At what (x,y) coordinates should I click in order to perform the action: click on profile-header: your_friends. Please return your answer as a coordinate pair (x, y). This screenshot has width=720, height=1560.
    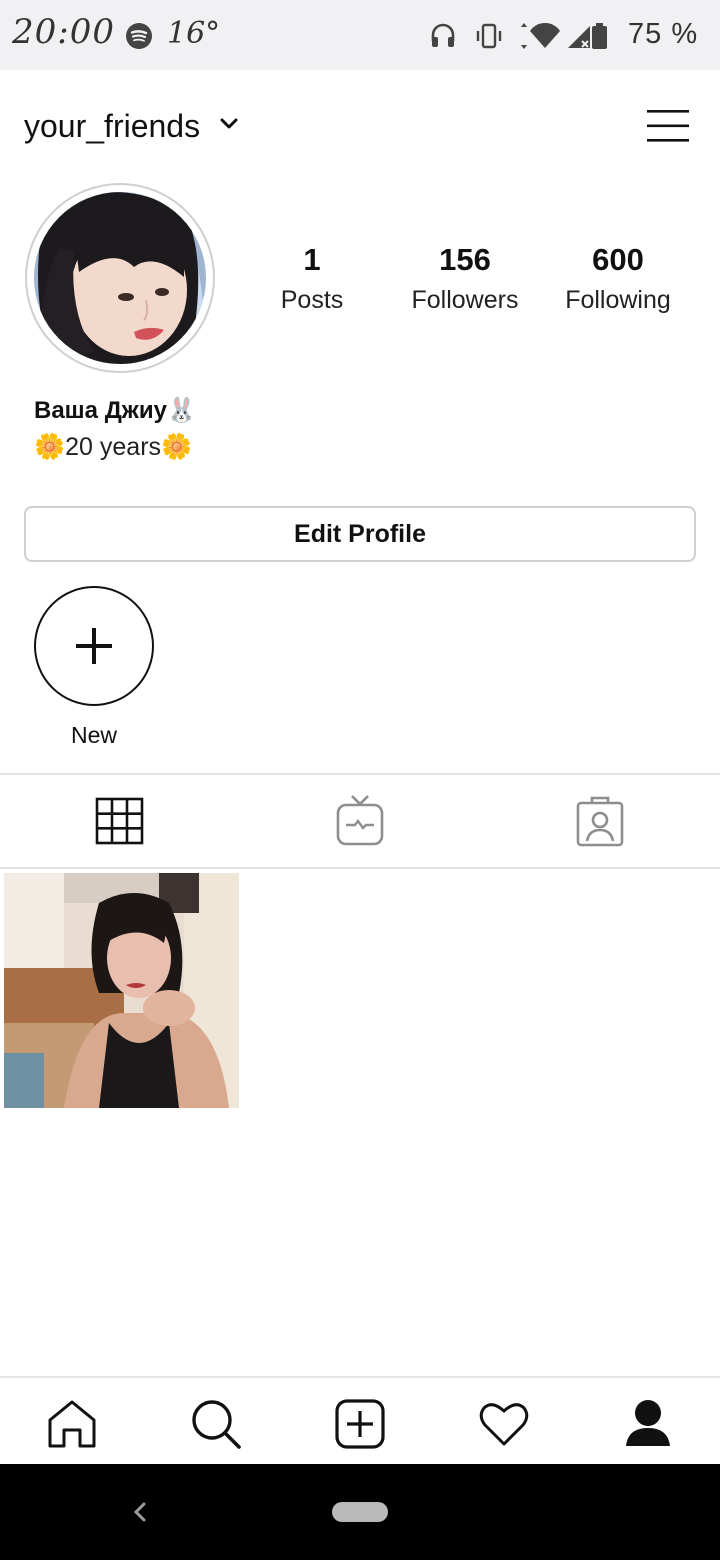
    Looking at the image, I should click on (360, 125).